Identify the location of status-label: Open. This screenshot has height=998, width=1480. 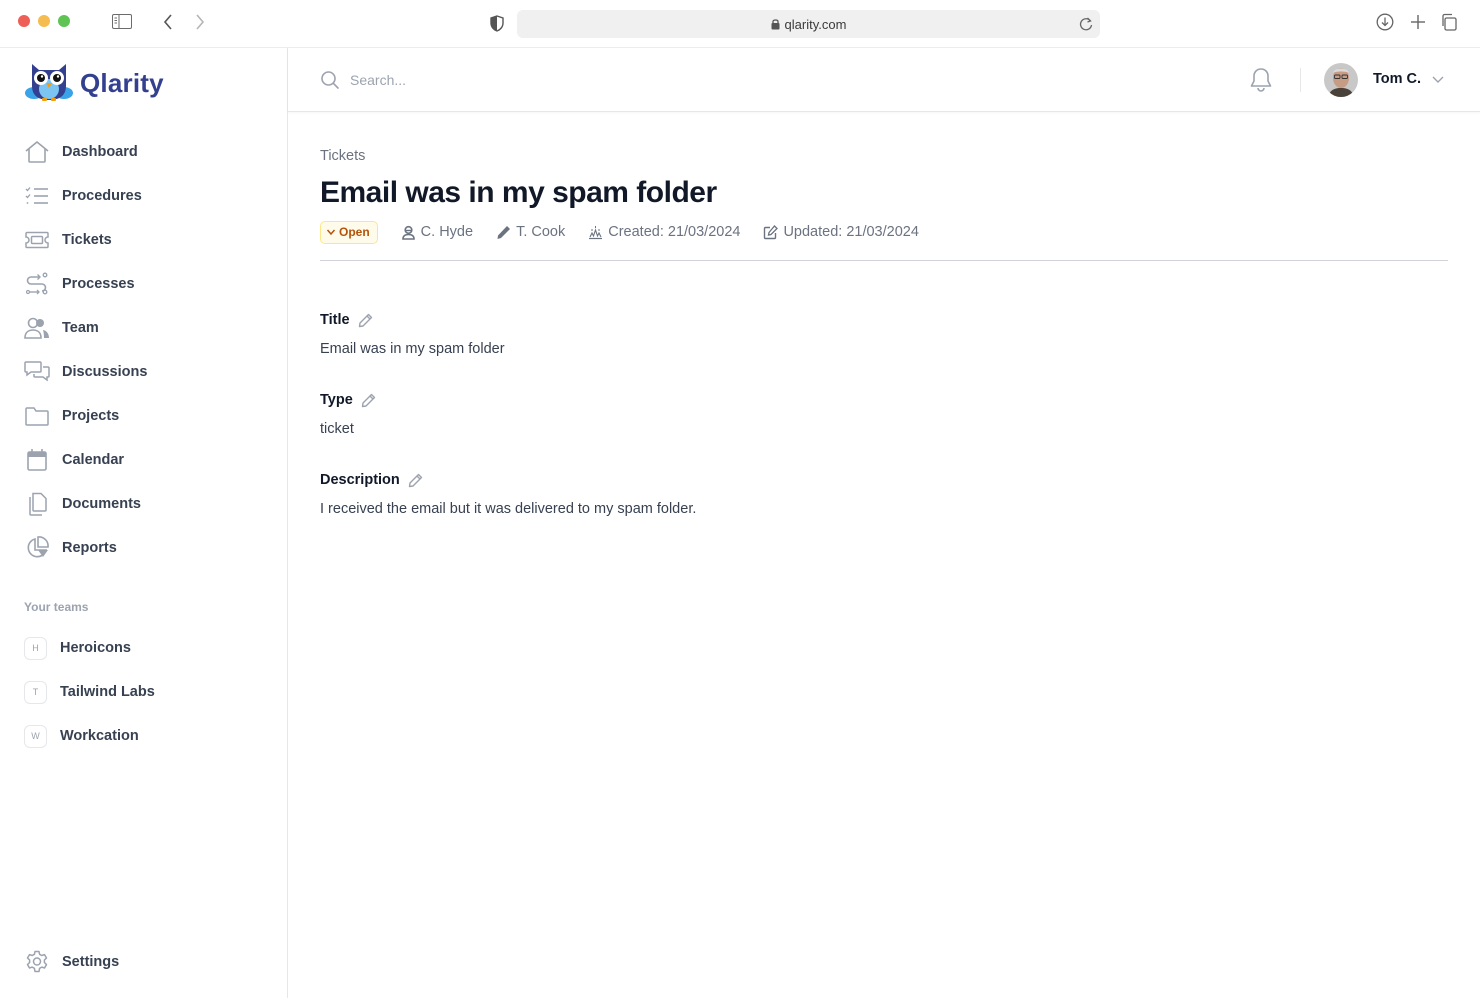
(354, 232).